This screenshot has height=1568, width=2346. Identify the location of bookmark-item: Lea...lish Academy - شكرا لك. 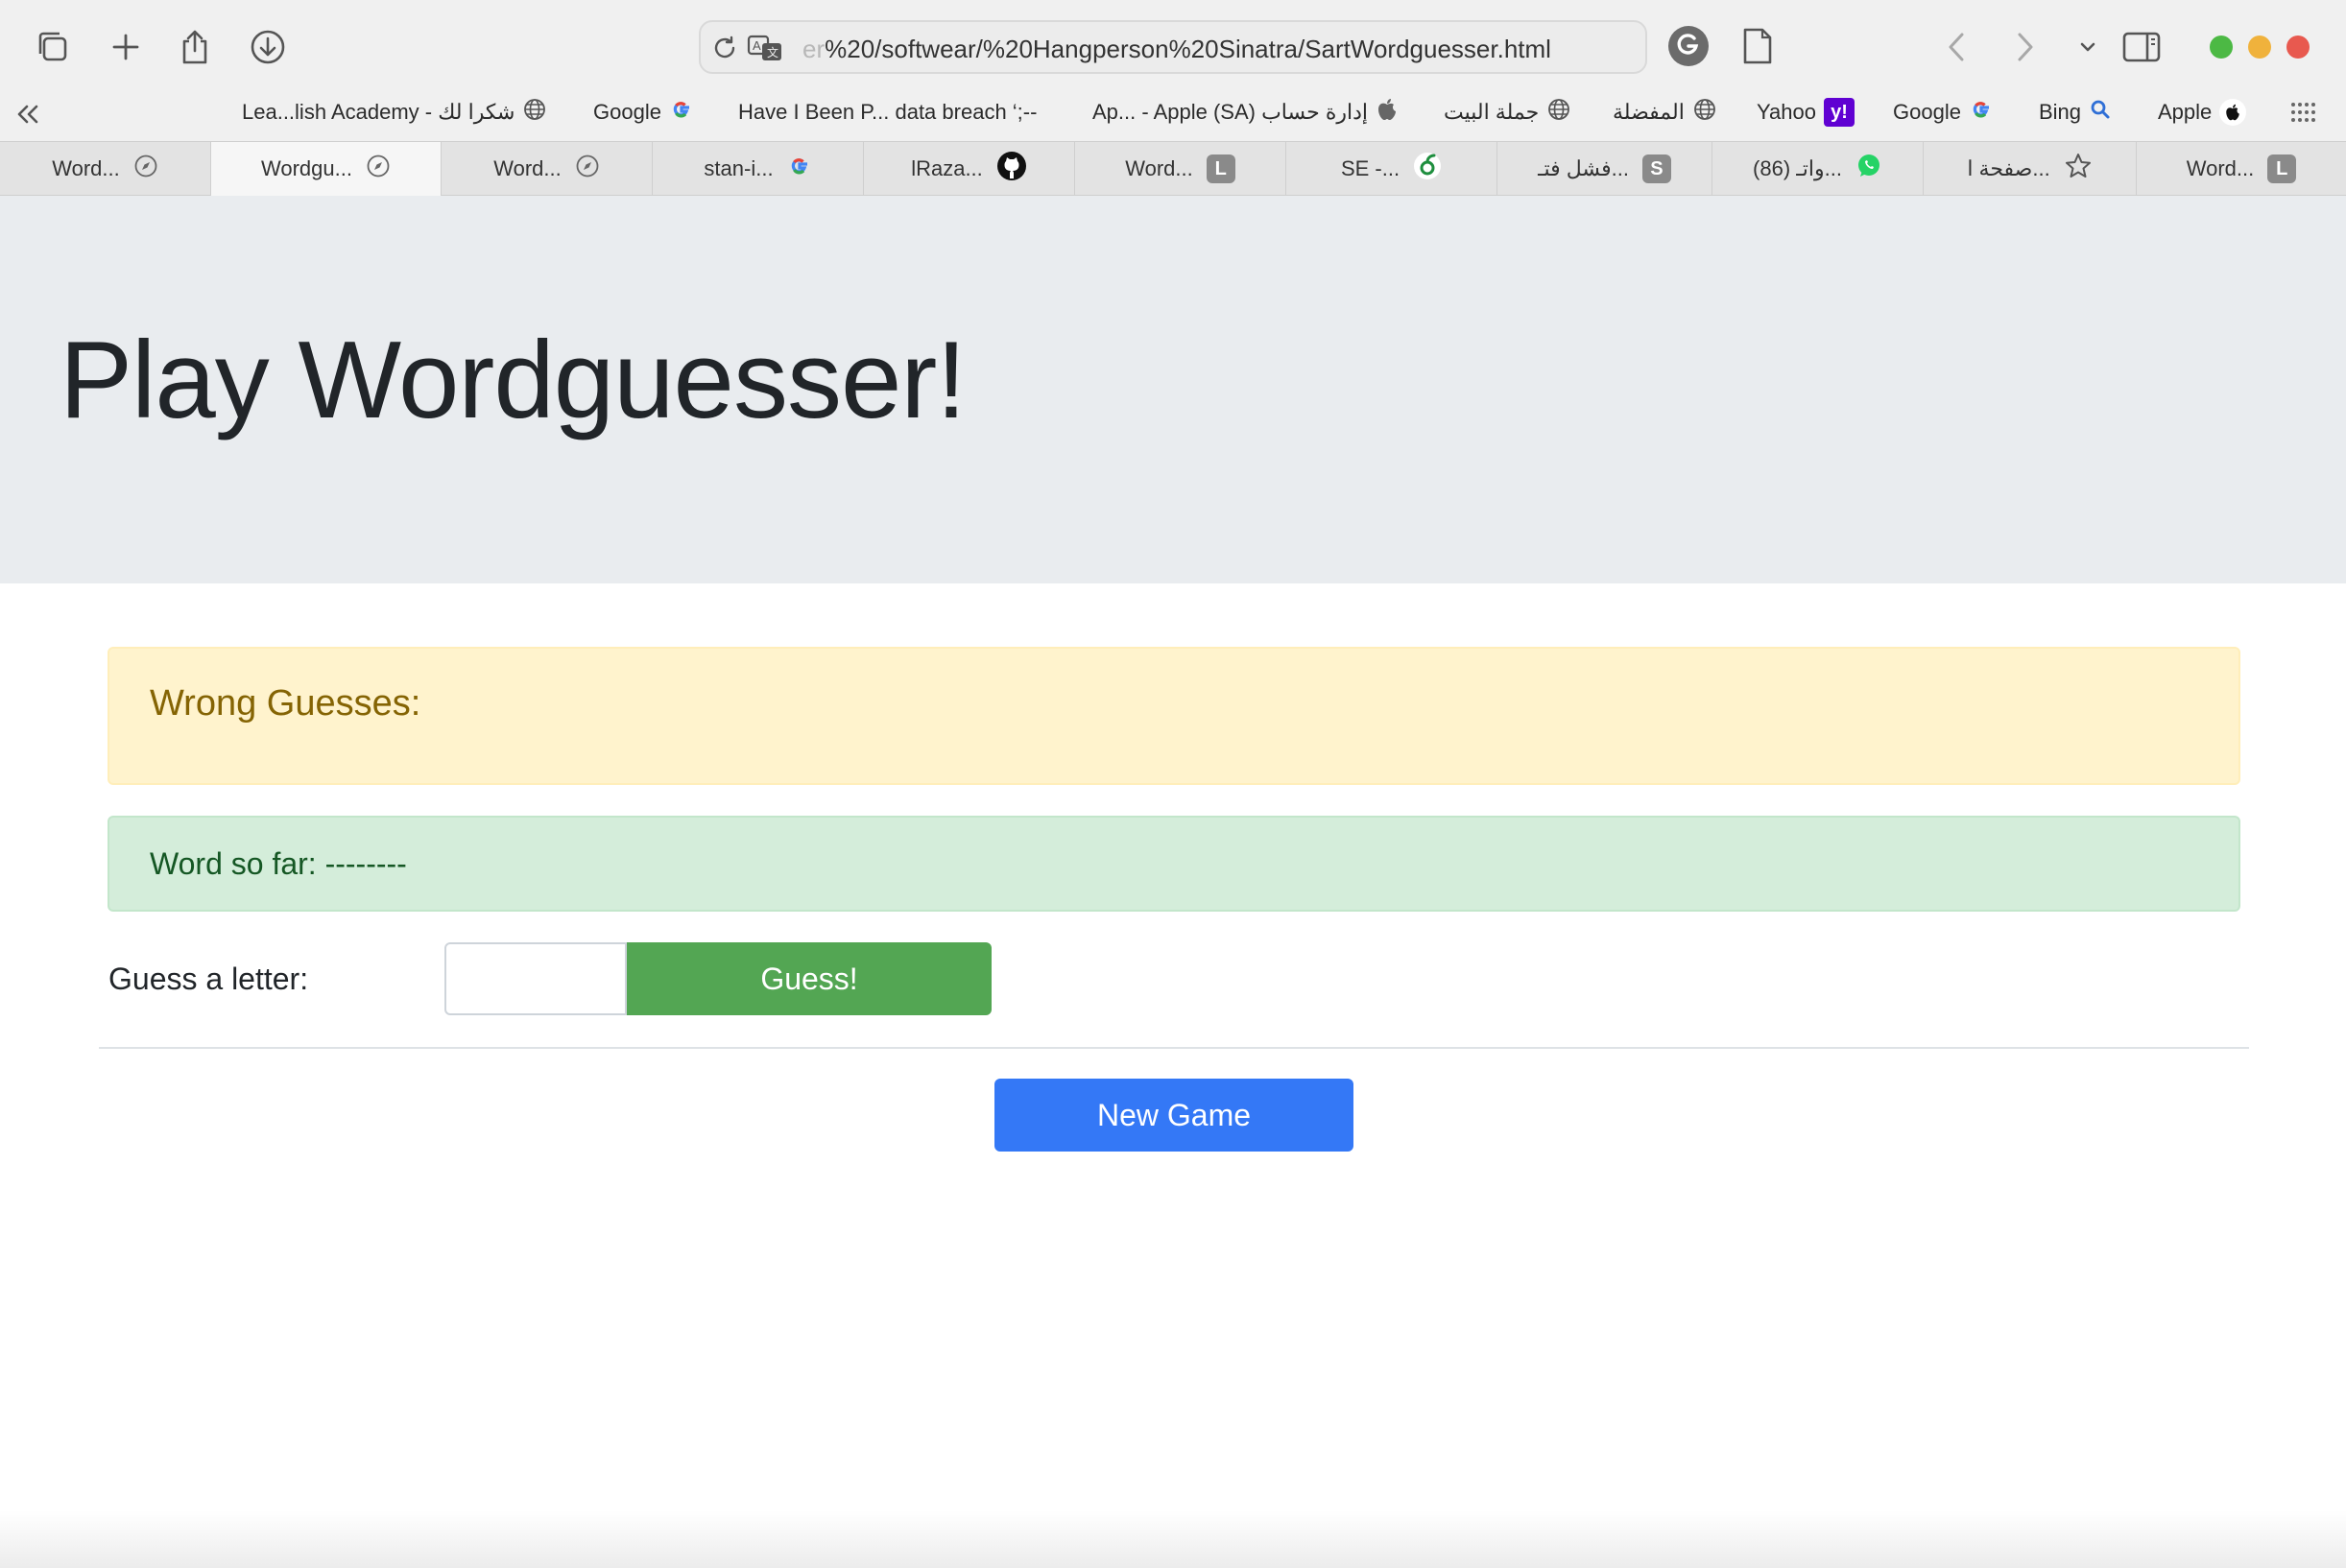
(394, 112).